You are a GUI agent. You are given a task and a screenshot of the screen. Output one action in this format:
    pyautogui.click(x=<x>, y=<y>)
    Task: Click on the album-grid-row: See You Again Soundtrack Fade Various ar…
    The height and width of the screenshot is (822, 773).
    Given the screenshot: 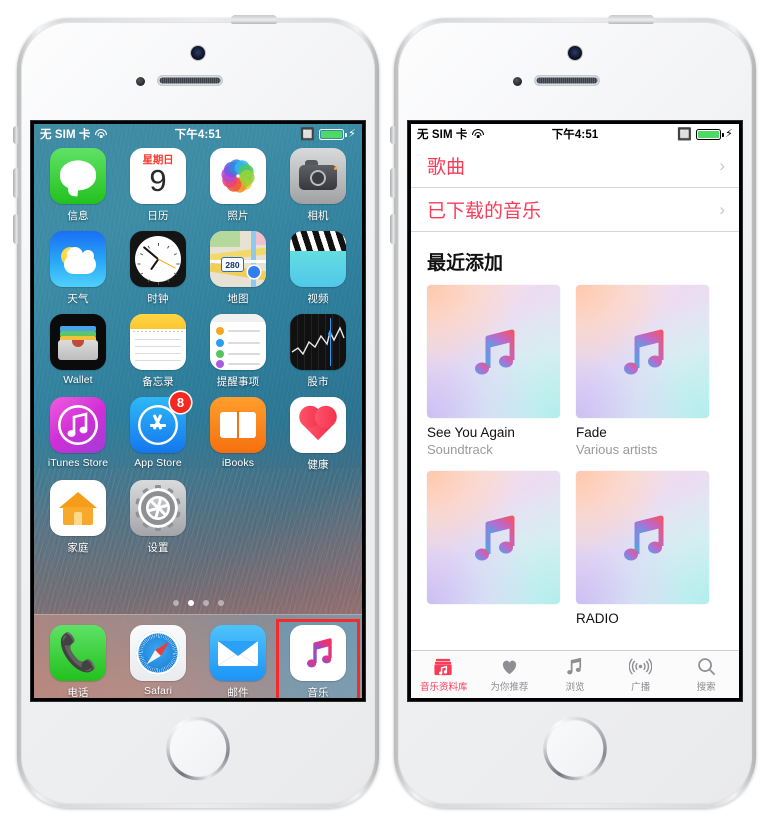 What is the action you would take?
    pyautogui.click(x=575, y=371)
    